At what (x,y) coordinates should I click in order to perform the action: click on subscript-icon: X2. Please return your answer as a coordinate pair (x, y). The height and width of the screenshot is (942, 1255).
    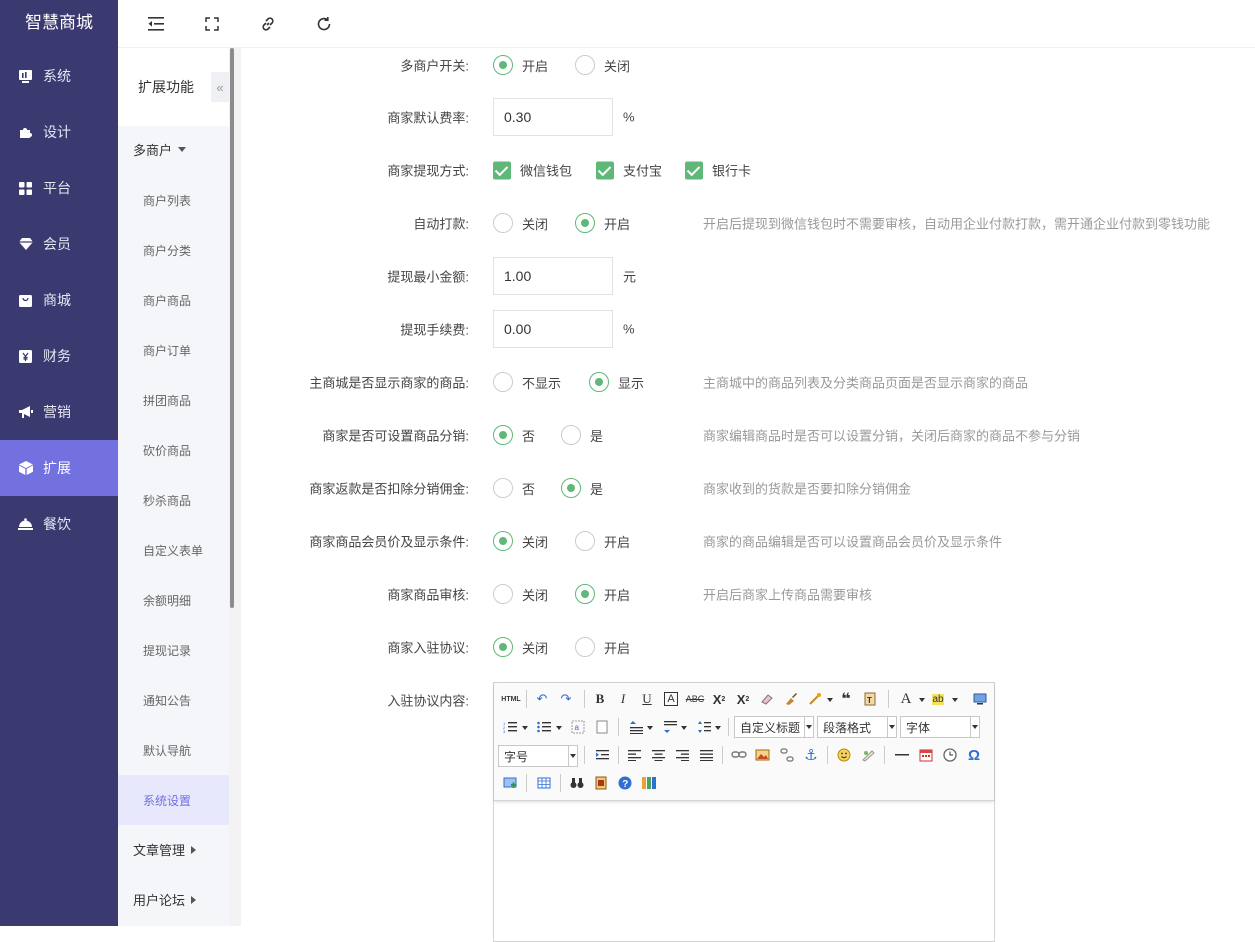
    Looking at the image, I should click on (743, 699).